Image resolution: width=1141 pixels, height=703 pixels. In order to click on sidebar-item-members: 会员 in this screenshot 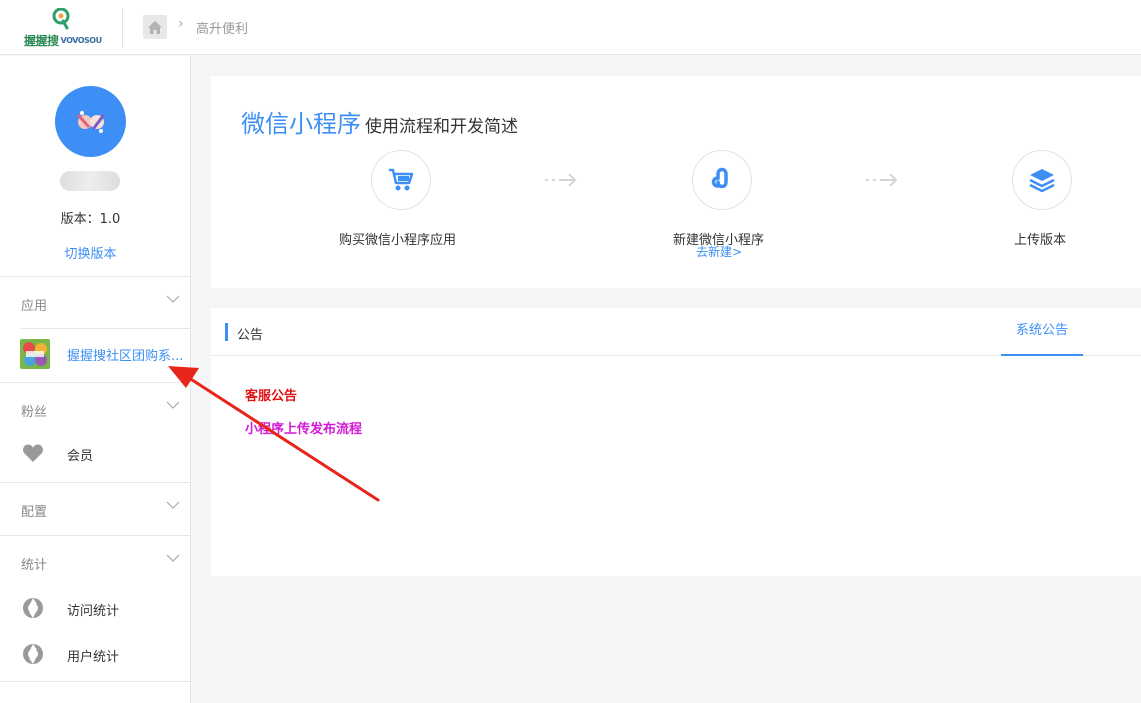, I will do `click(95, 455)`.